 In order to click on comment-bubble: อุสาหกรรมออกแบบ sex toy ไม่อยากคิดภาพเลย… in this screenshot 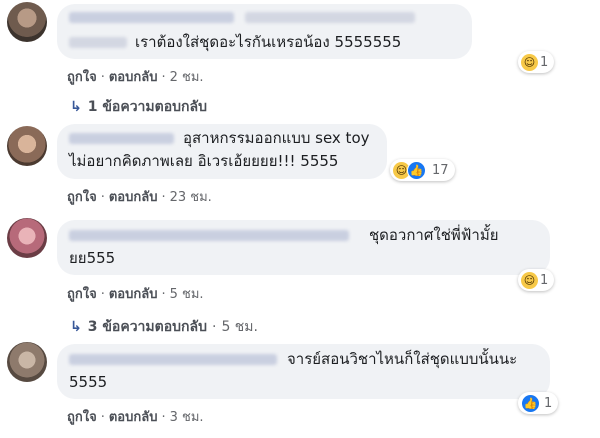, I will do `click(222, 151)`.